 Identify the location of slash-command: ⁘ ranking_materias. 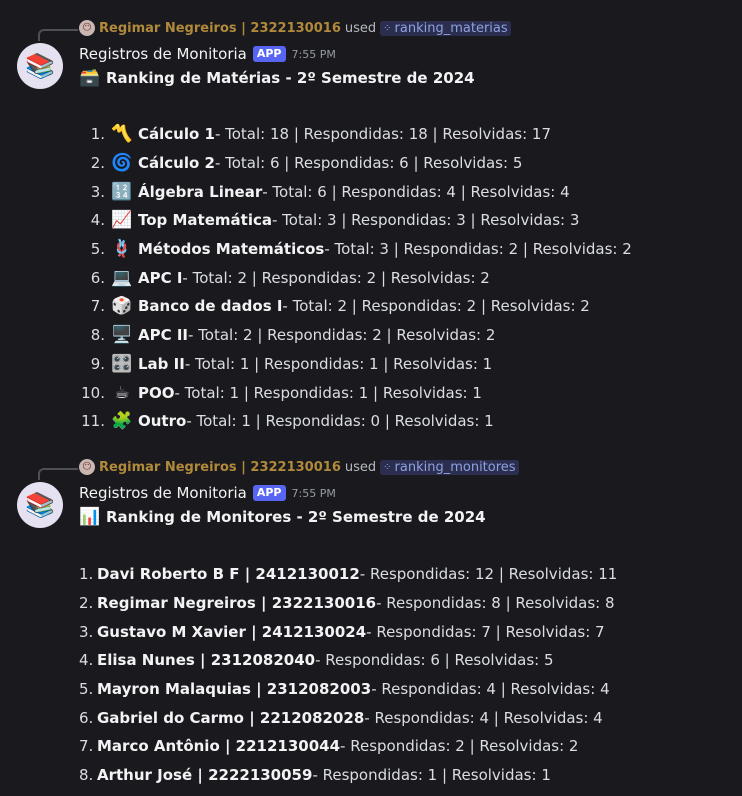
(445, 28).